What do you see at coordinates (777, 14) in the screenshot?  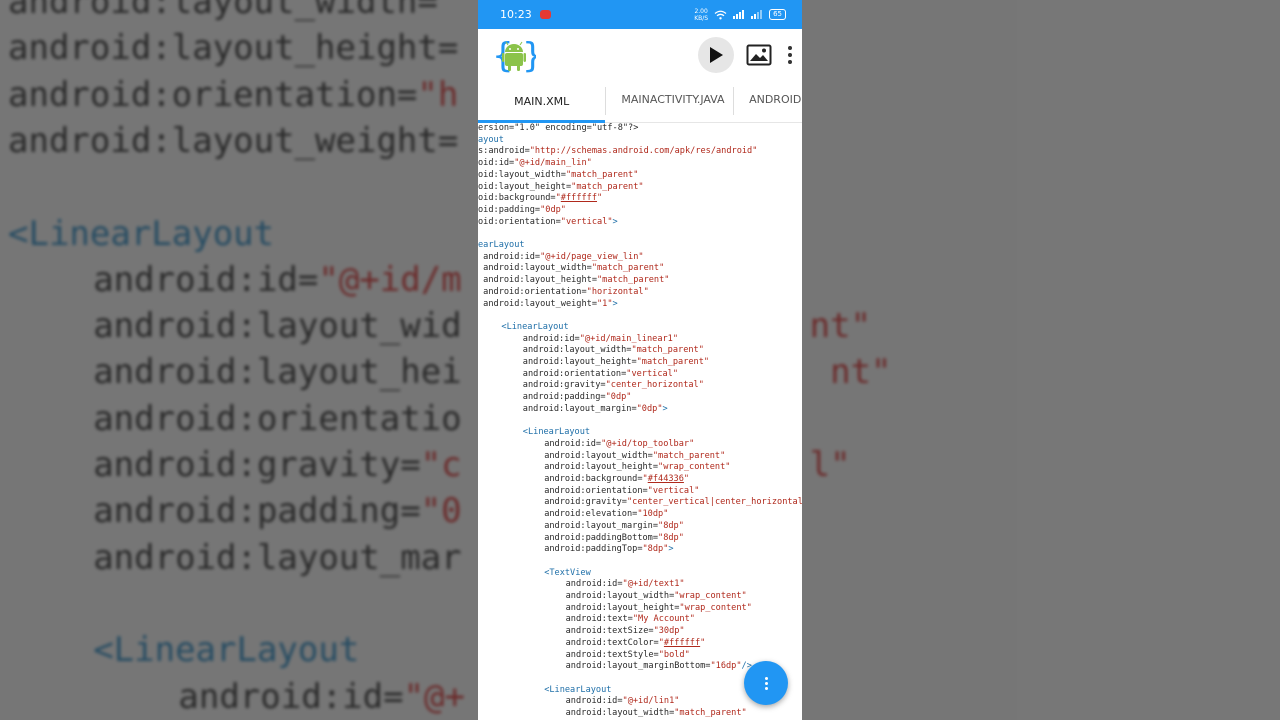 I see `battery-indicator: 65` at bounding box center [777, 14].